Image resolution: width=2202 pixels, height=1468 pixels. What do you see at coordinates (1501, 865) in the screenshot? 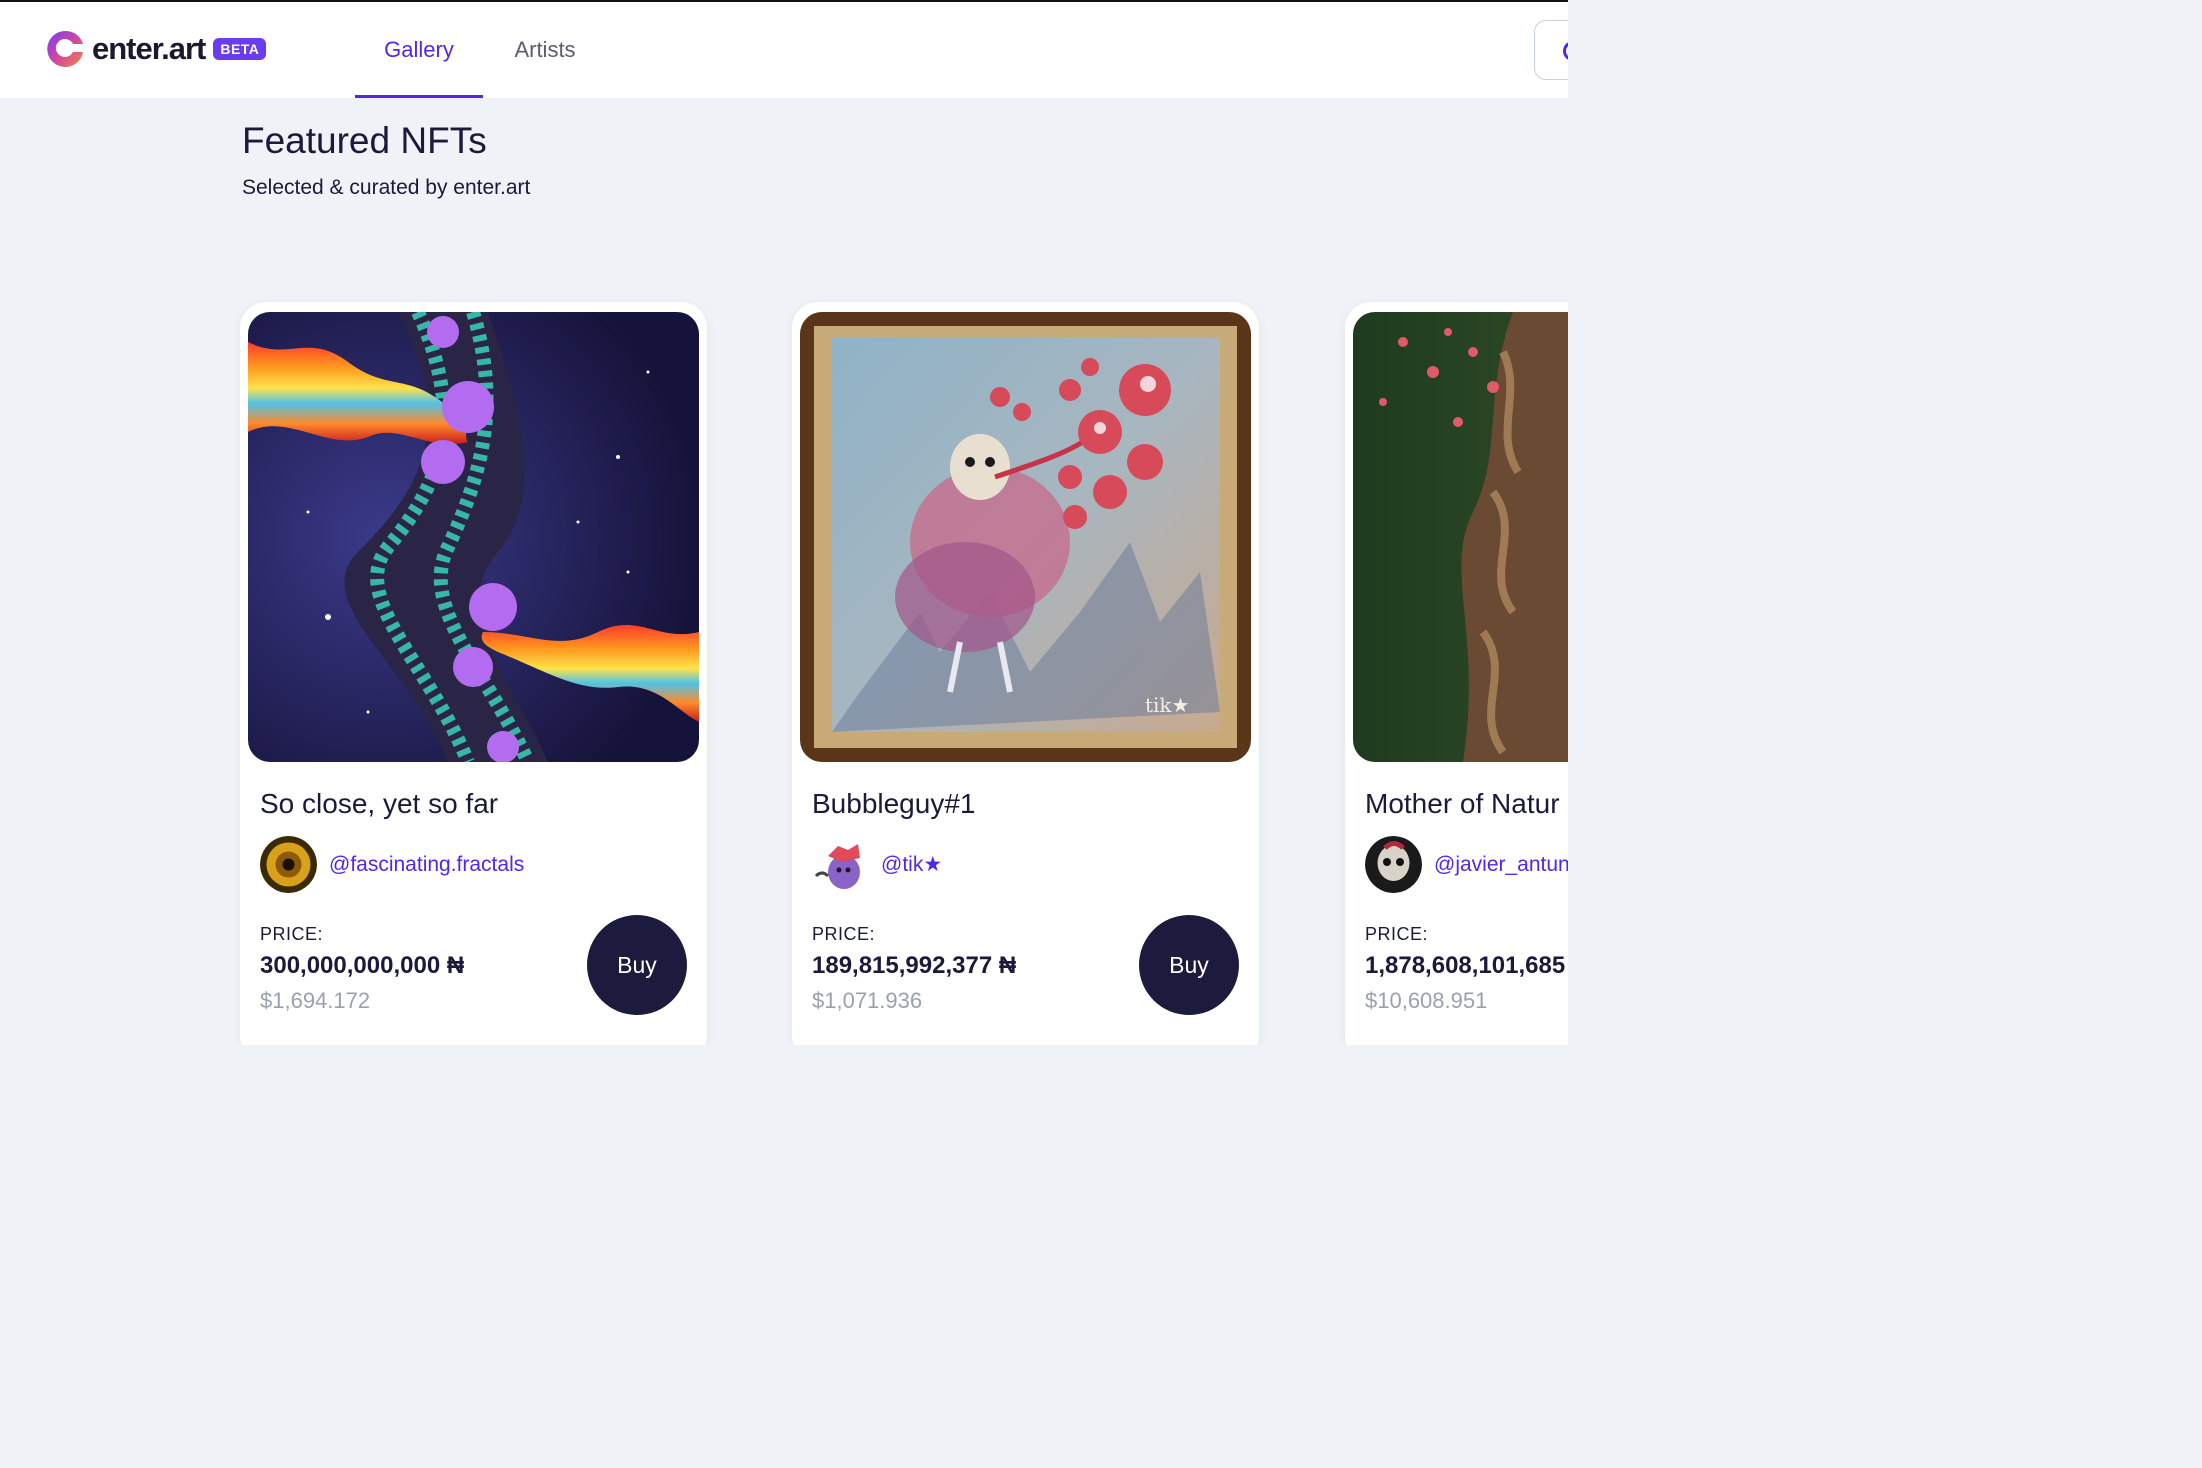
I see `artist-handle: @javier_antun` at bounding box center [1501, 865].